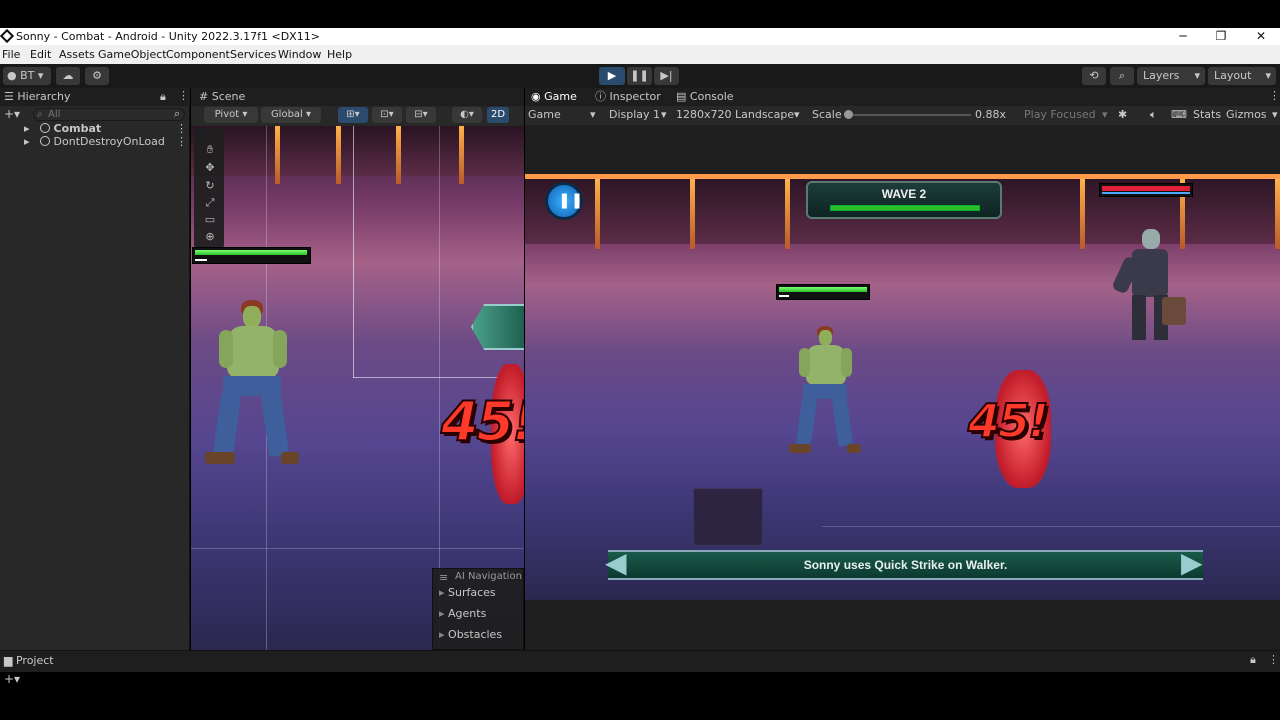 The height and width of the screenshot is (720, 1280). What do you see at coordinates (1066, 114) in the screenshot?
I see `play-mode-dropdown: Play Focused ▾` at bounding box center [1066, 114].